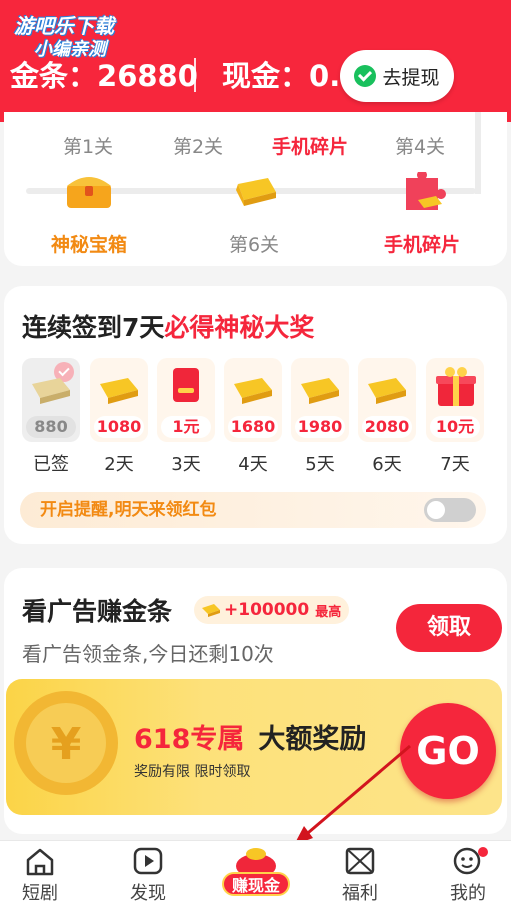  What do you see at coordinates (88, 245) in the screenshot?
I see `level-5-mystery-chest: 神秘宝箱` at bounding box center [88, 245].